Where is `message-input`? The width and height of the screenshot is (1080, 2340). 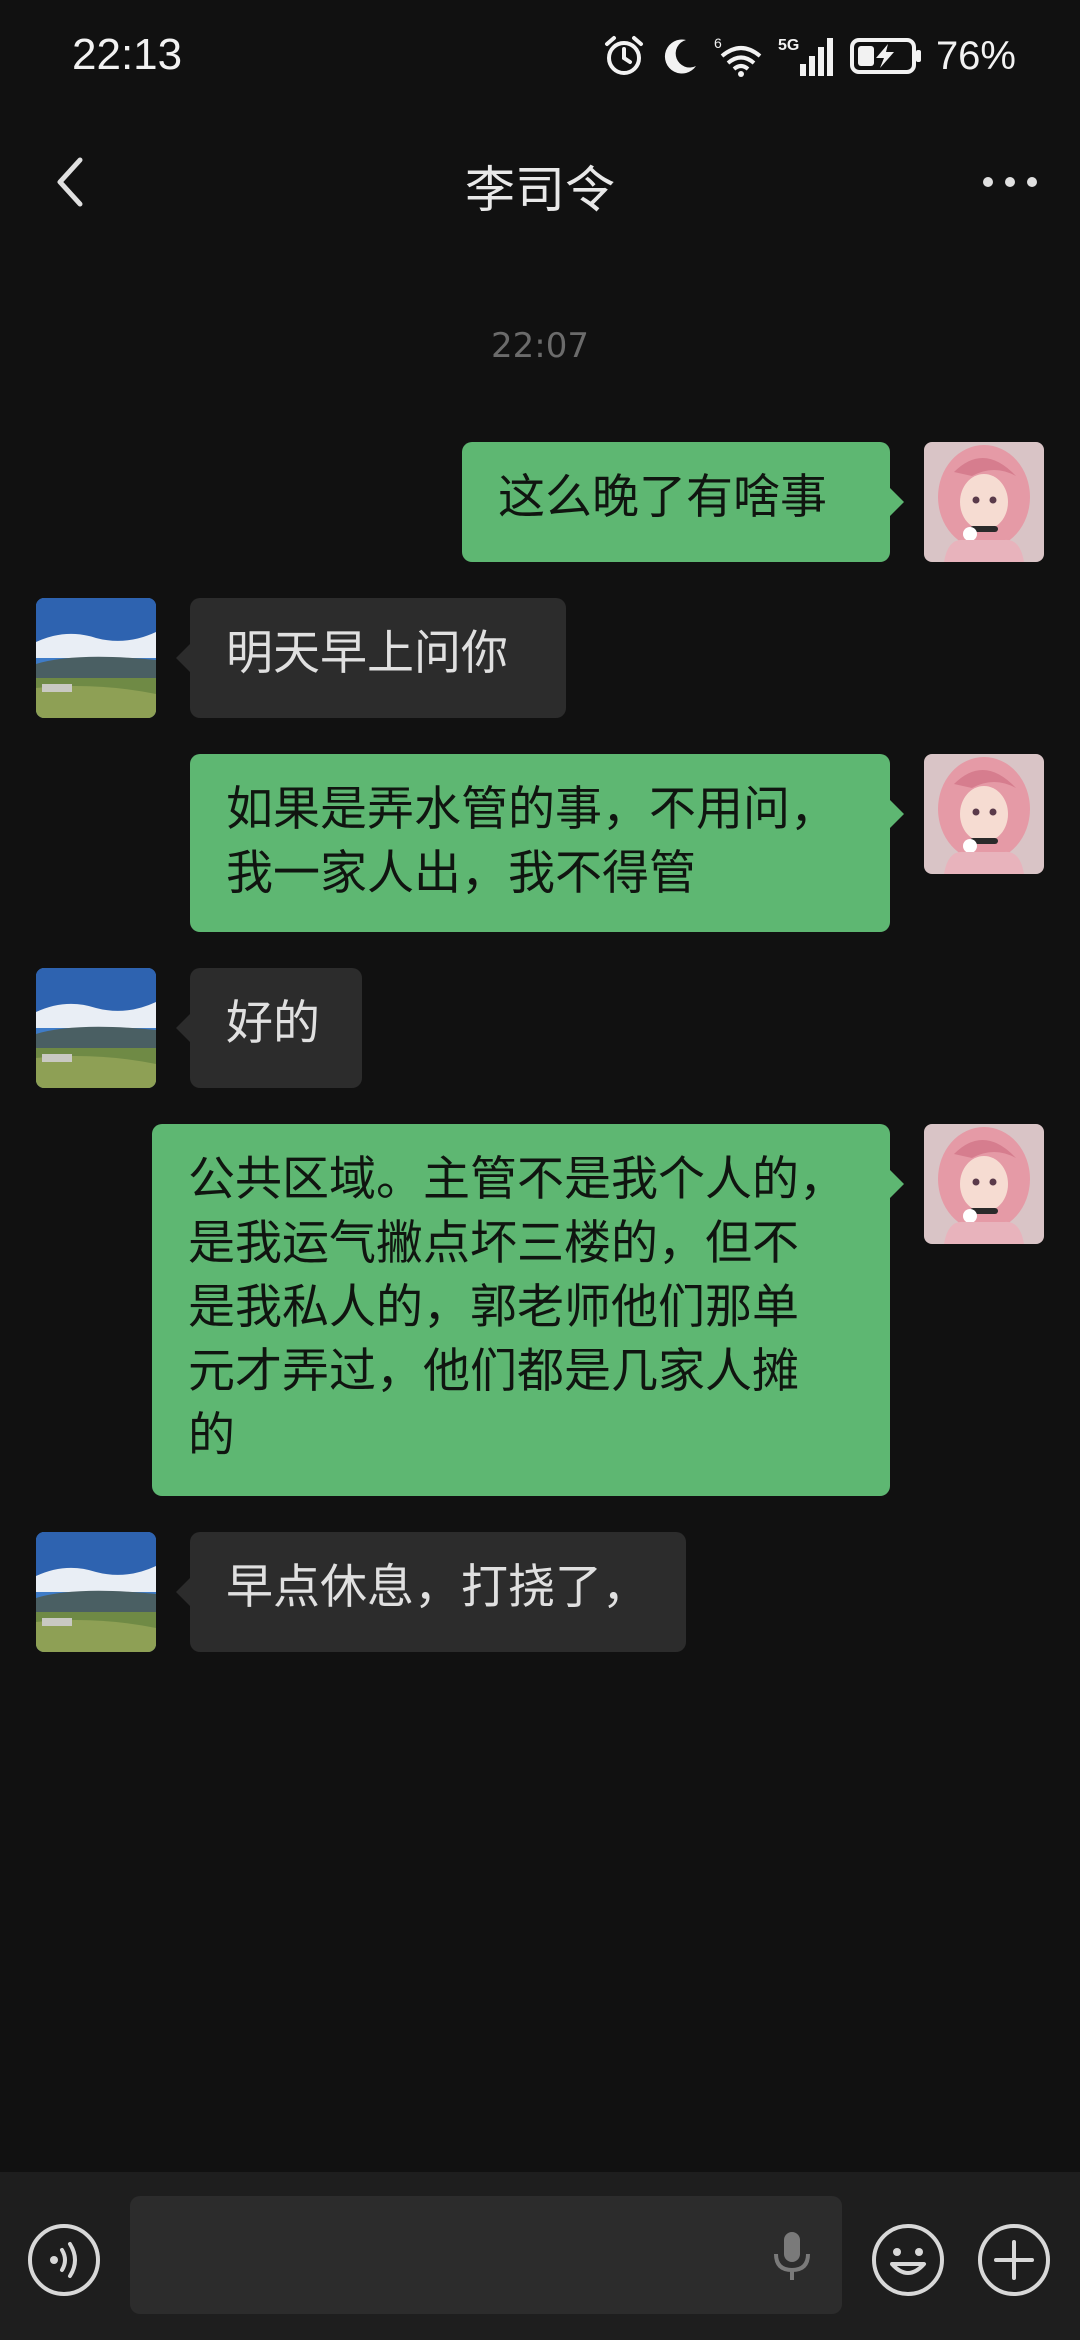 message-input is located at coordinates (486, 2255).